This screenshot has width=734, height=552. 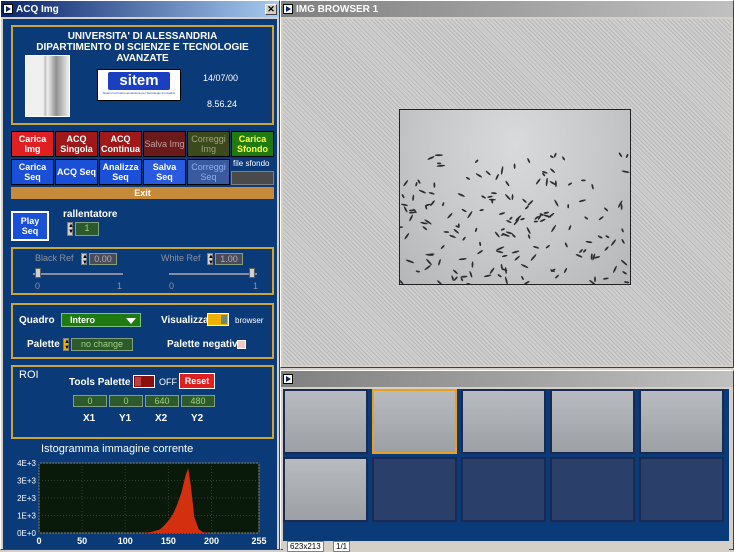 What do you see at coordinates (30, 226) in the screenshot?
I see `play-seq-button: Play Seq` at bounding box center [30, 226].